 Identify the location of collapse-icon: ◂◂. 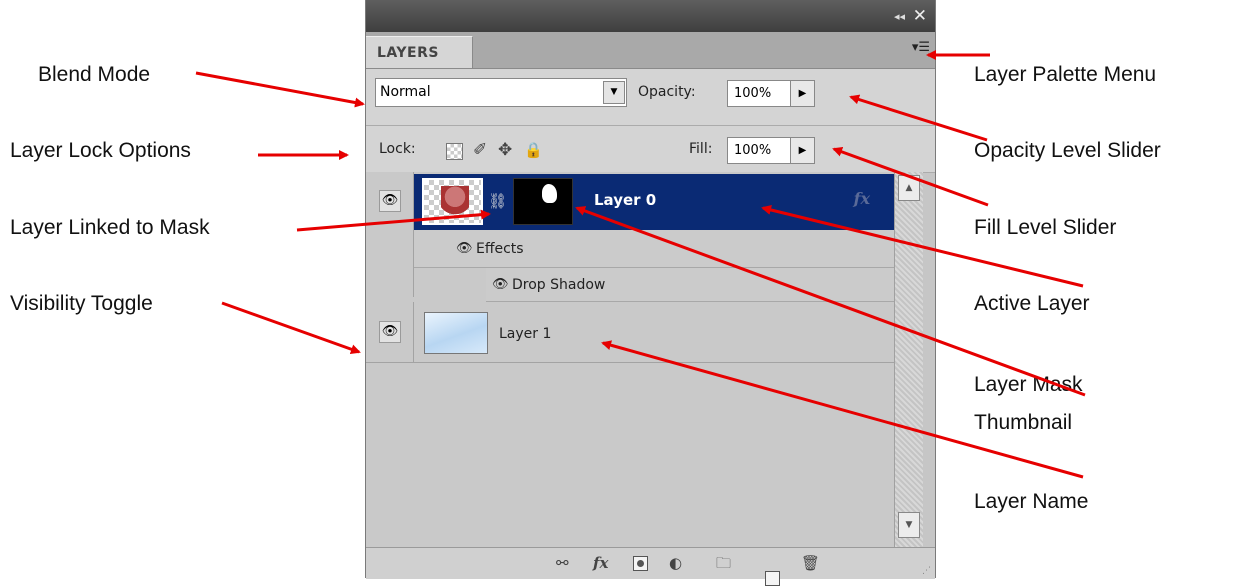
(899, 16).